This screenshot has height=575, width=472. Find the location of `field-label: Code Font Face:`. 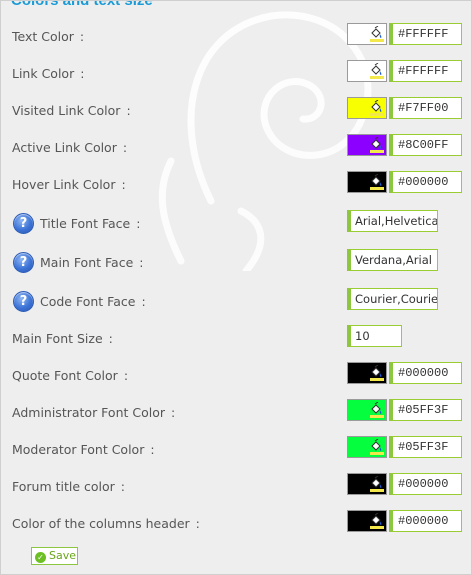

field-label: Code Font Face: is located at coordinates (93, 301).